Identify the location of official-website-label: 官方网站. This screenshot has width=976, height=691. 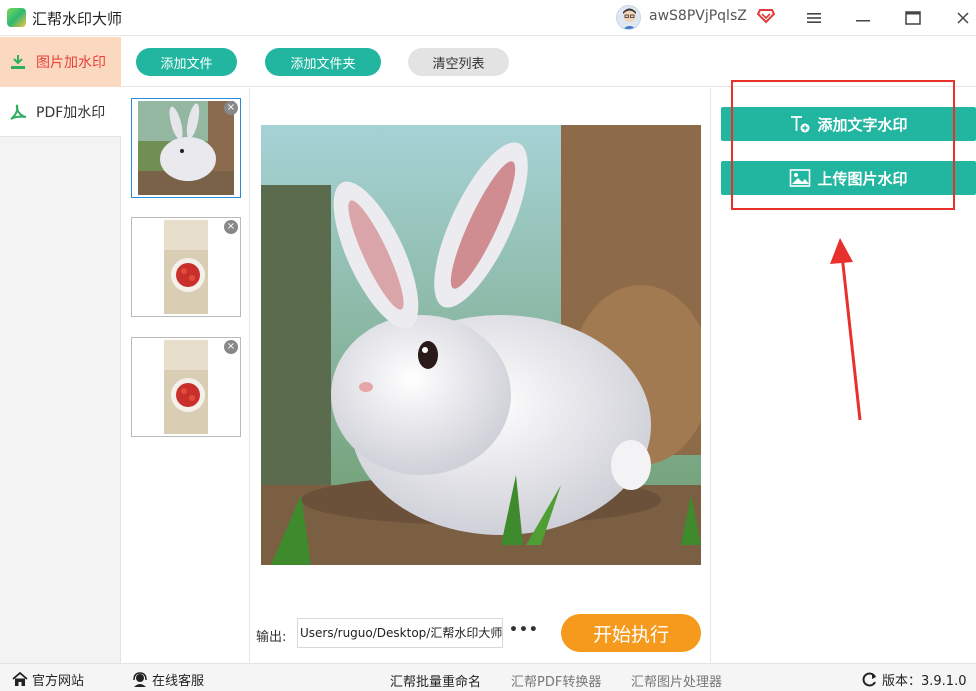
(58, 681).